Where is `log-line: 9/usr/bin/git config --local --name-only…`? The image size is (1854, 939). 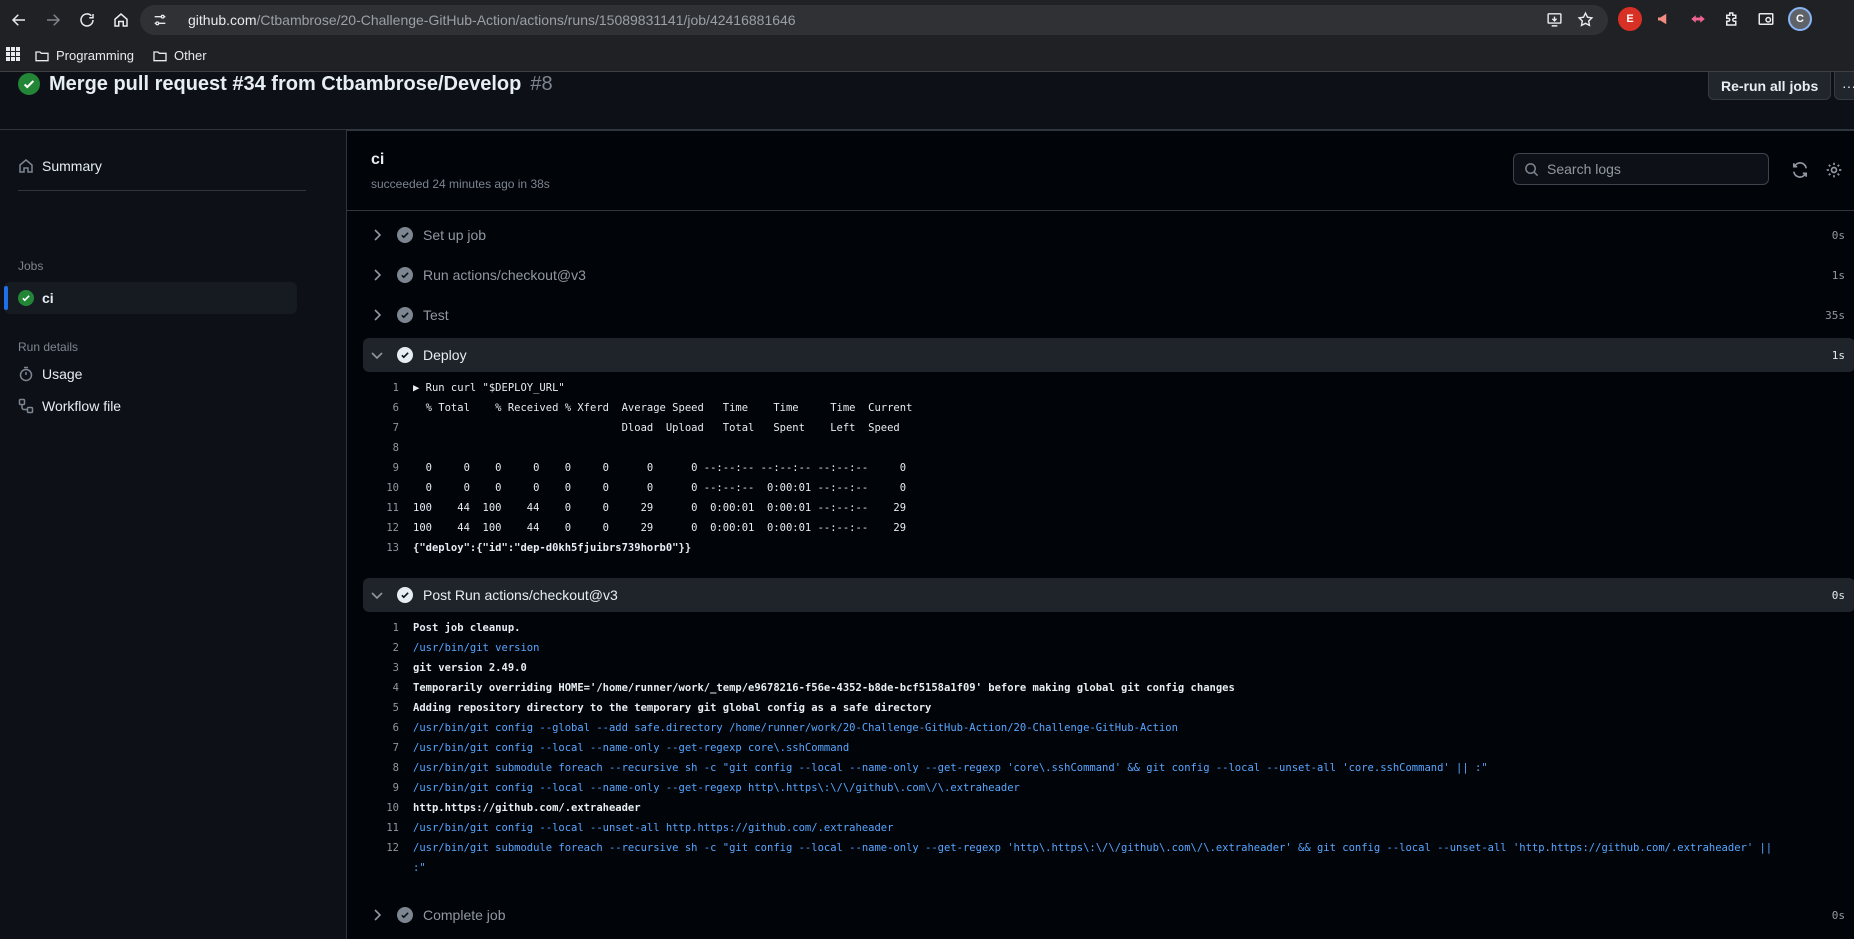
log-line: 9/usr/bin/git config --local --name-only… is located at coordinates (1108, 788).